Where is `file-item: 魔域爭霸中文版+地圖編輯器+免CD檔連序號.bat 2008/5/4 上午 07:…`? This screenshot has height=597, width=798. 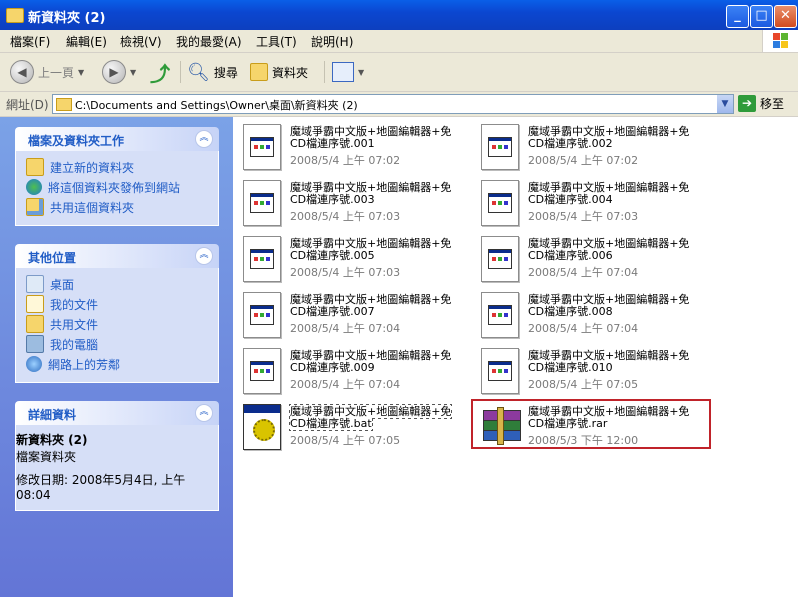
file-item: 魔域爭霸中文版+地圖編輯器+免CD檔連序號.bat 2008/5/4 上午 07:… is located at coordinates (348, 426).